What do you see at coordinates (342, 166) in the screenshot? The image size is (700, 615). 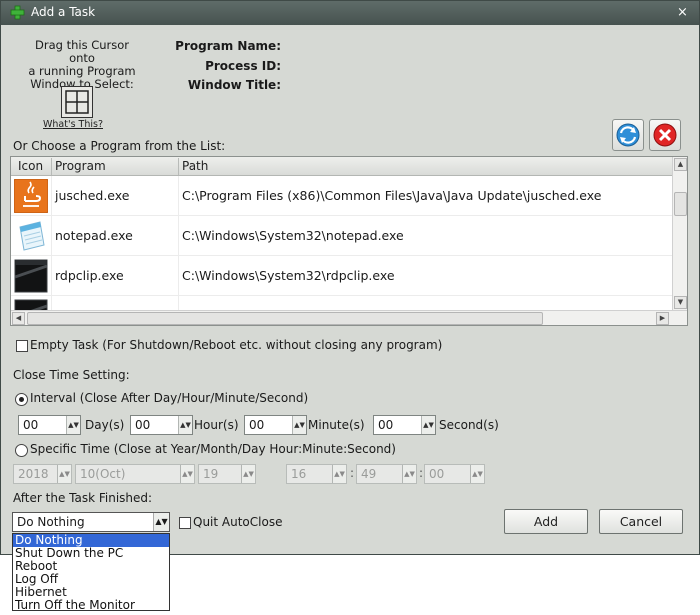 I see `list-header: Icon Program Path` at bounding box center [342, 166].